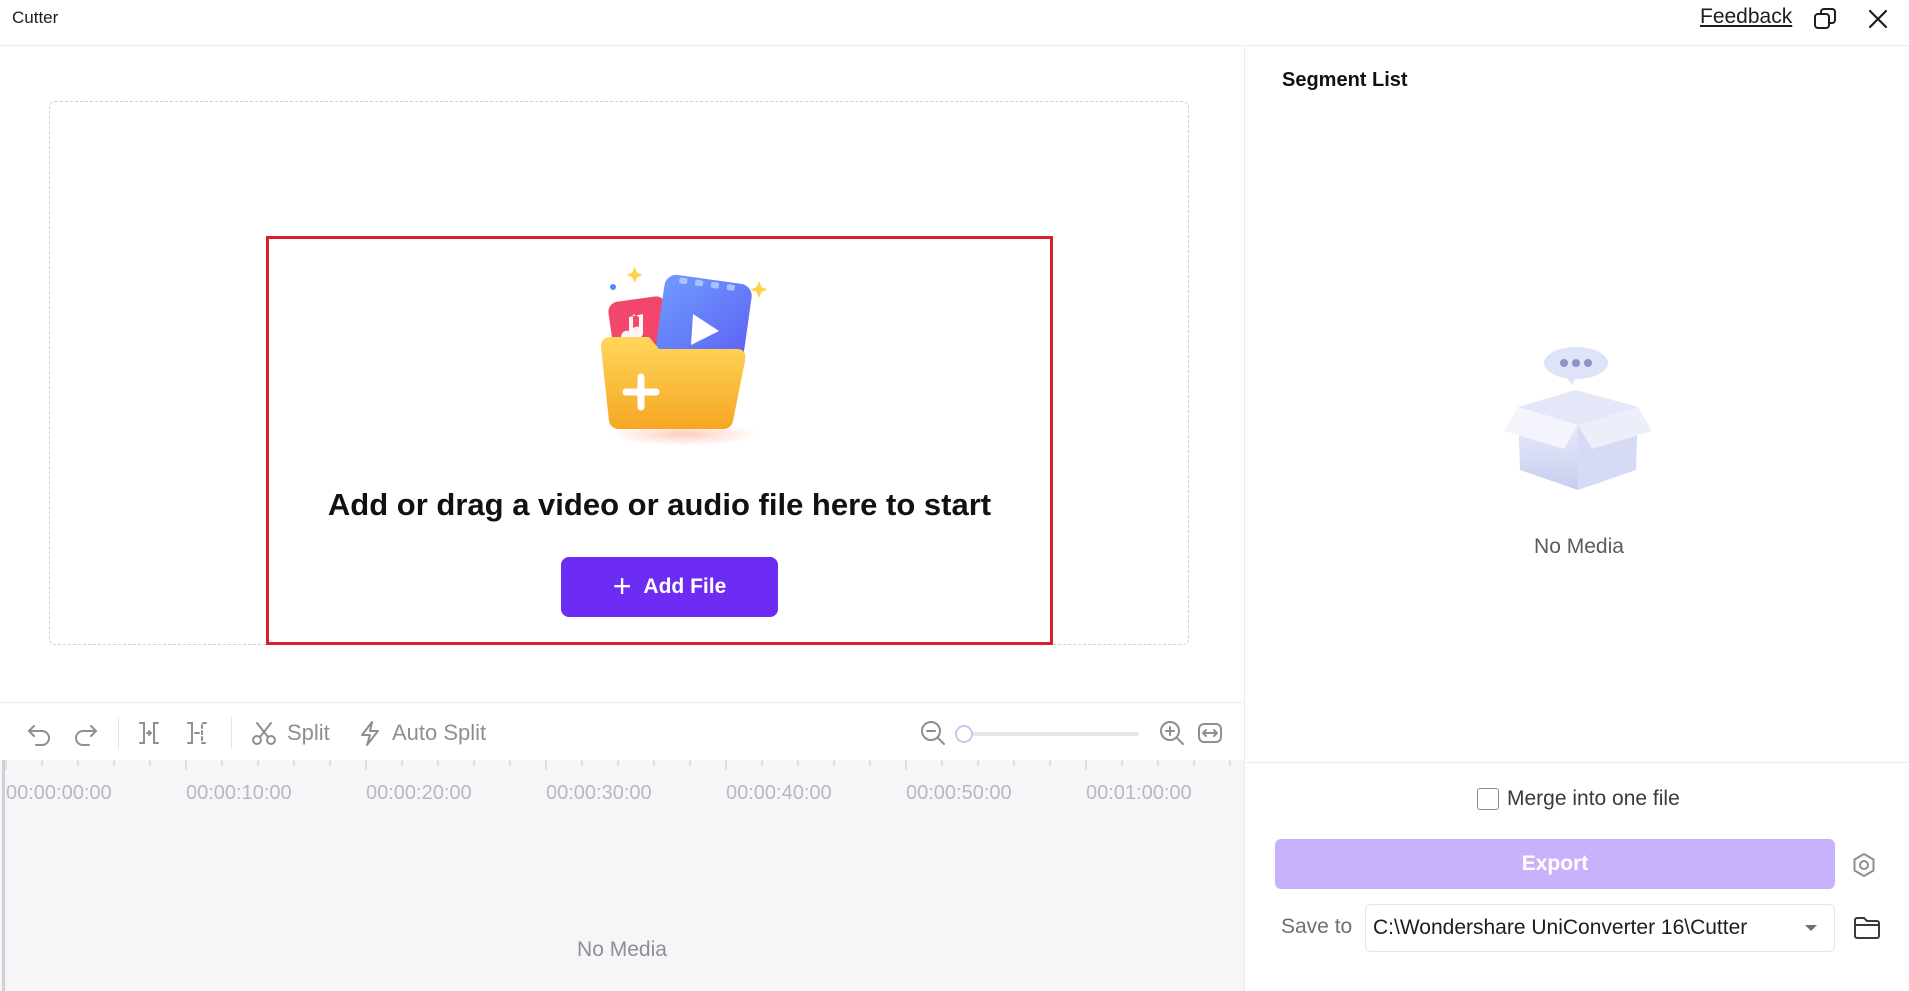 This screenshot has width=1909, height=991. Describe the element at coordinates (1746, 17) in the screenshot. I see `feedback-link: Feedback` at that location.